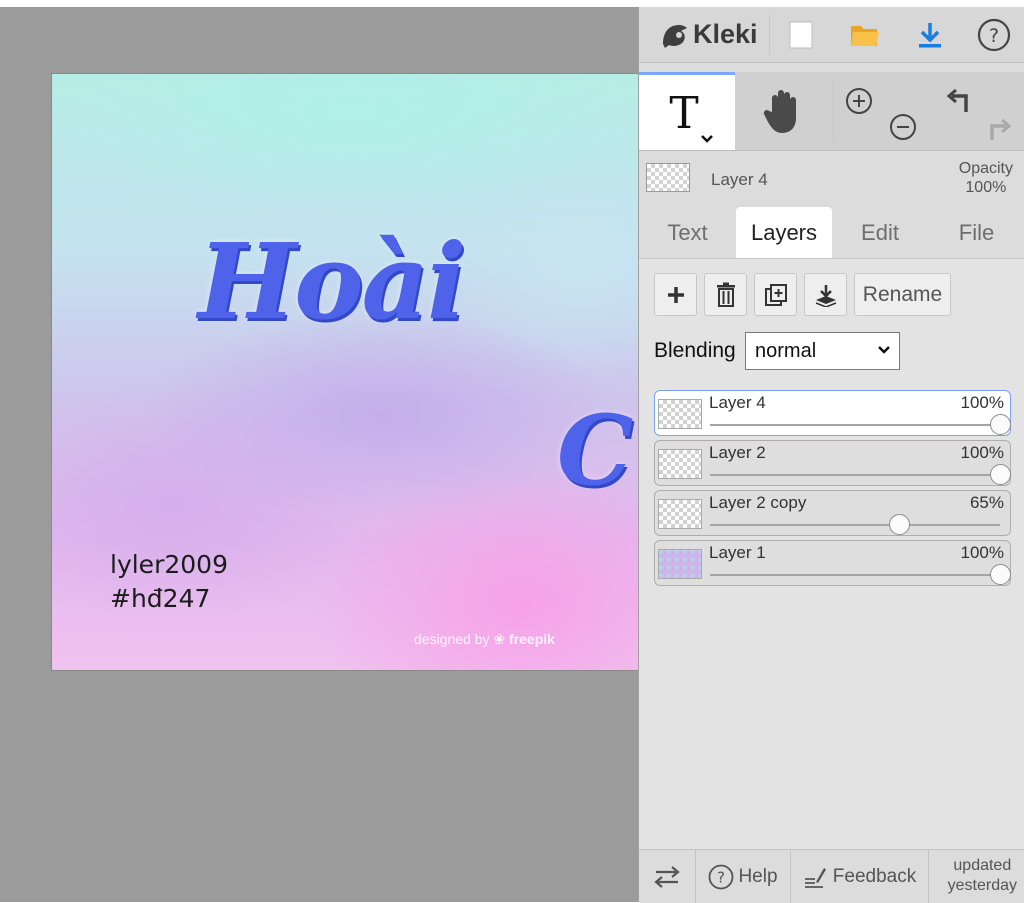 This screenshot has width=1024, height=903. I want to click on hand-tool-button, so click(784, 111).